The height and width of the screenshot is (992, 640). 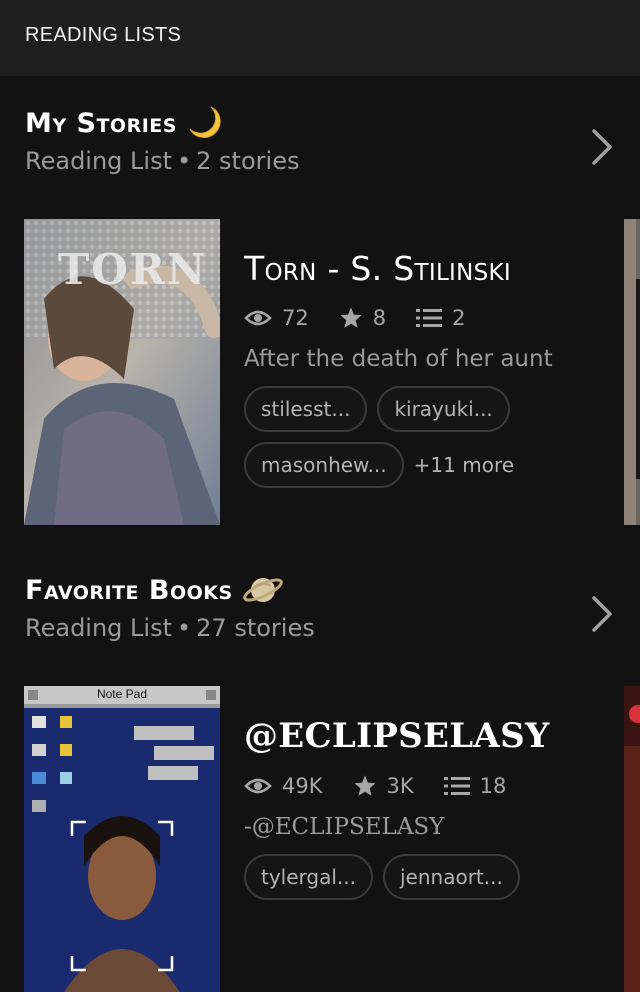 I want to click on reads-stat: 72, so click(x=276, y=318).